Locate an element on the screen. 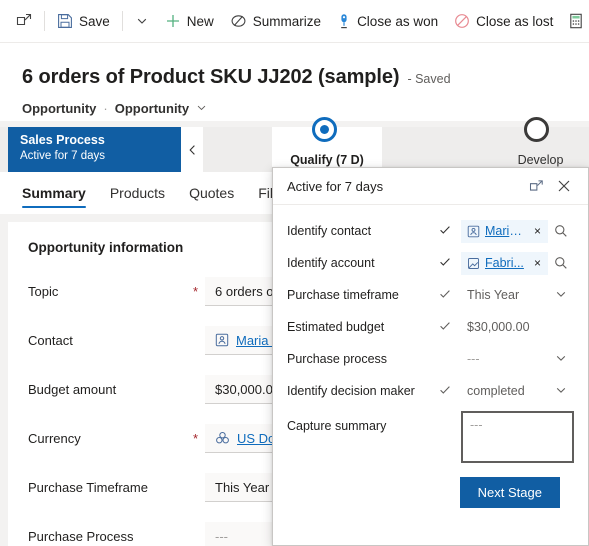 The image size is (589, 546). process-collapse-button is located at coordinates (192, 149).